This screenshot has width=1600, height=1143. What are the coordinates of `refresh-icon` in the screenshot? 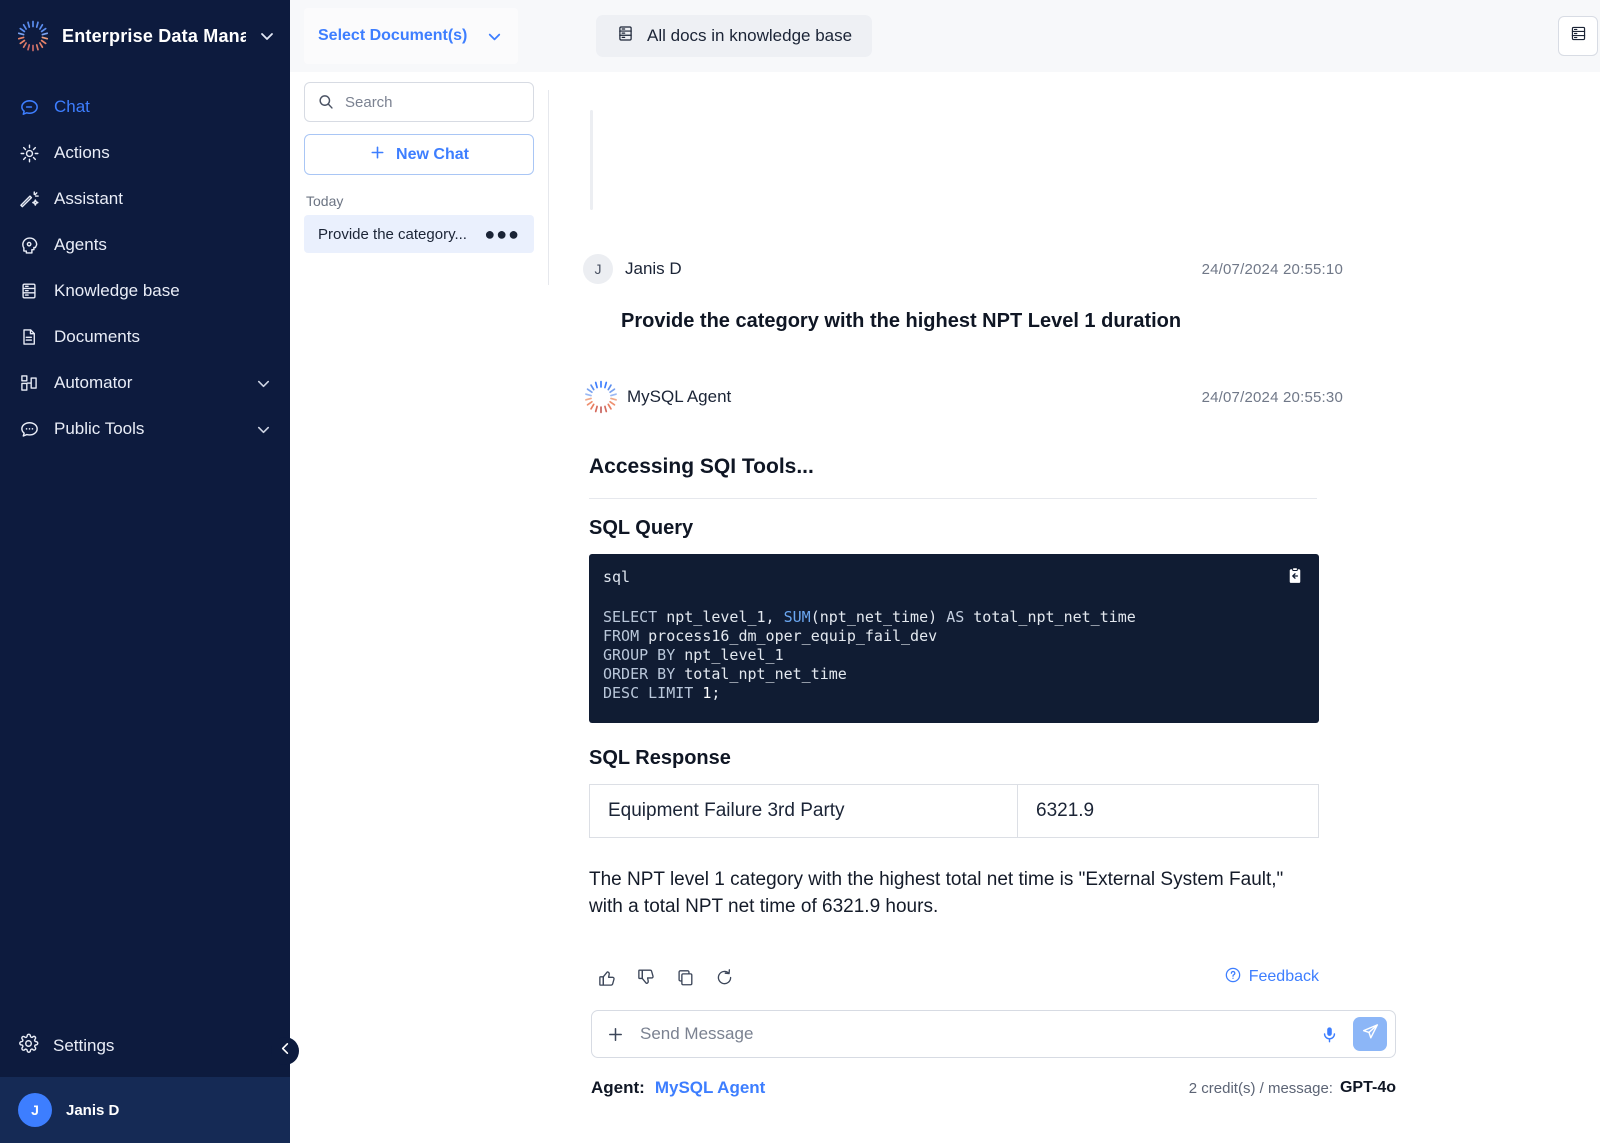 It's located at (724, 977).